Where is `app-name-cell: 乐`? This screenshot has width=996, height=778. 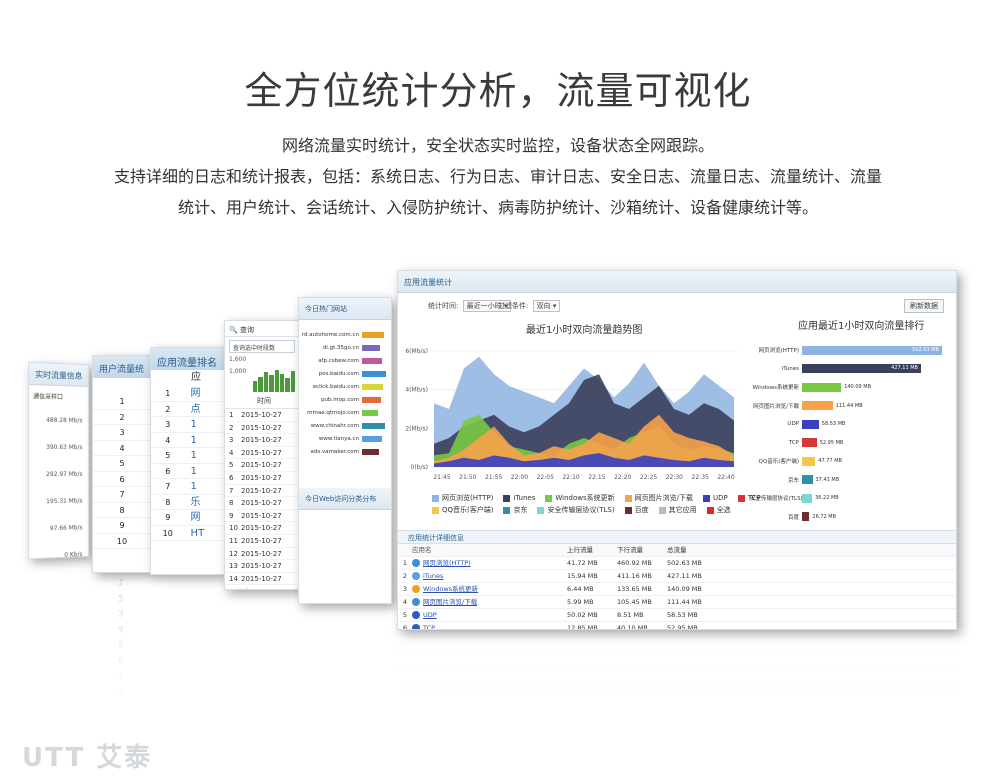 app-name-cell: 乐 is located at coordinates (204, 502).